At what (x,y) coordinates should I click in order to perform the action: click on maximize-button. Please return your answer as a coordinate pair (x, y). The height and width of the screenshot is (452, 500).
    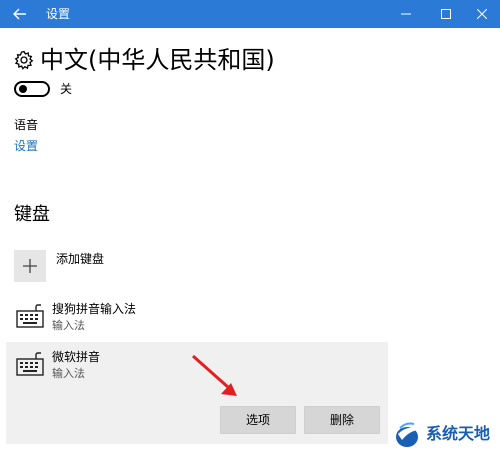
    Looking at the image, I should click on (446, 14).